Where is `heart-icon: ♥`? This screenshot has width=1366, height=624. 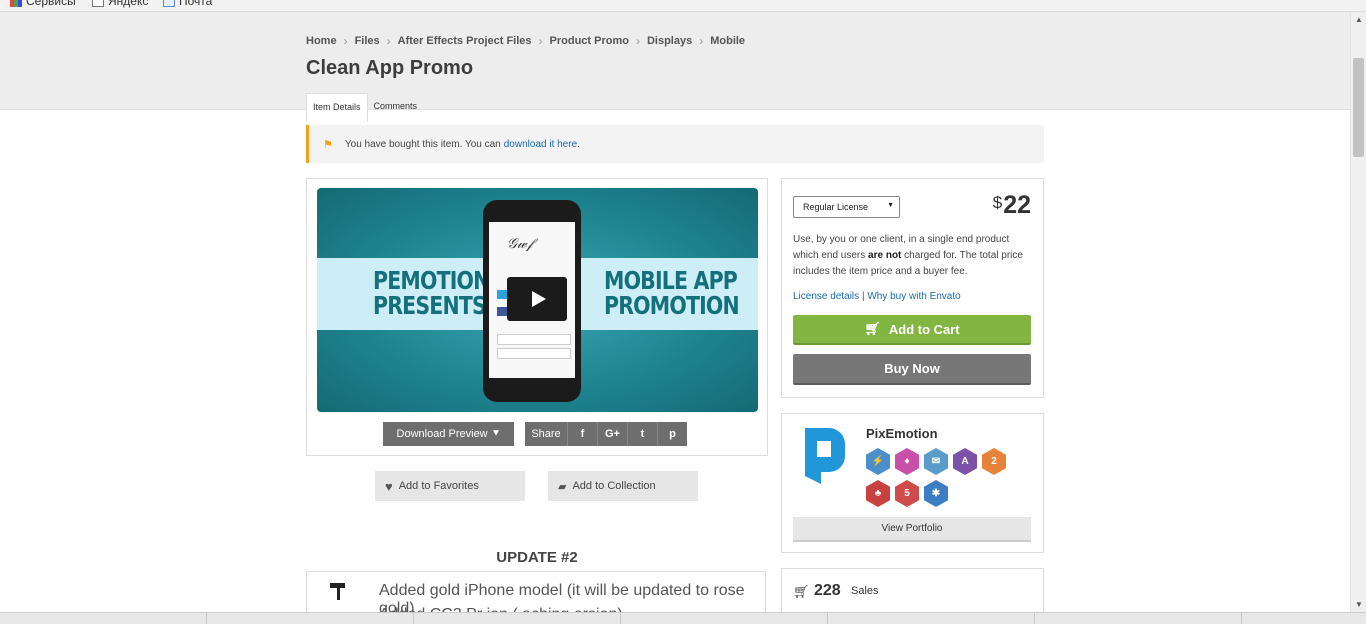 heart-icon: ♥ is located at coordinates (389, 486).